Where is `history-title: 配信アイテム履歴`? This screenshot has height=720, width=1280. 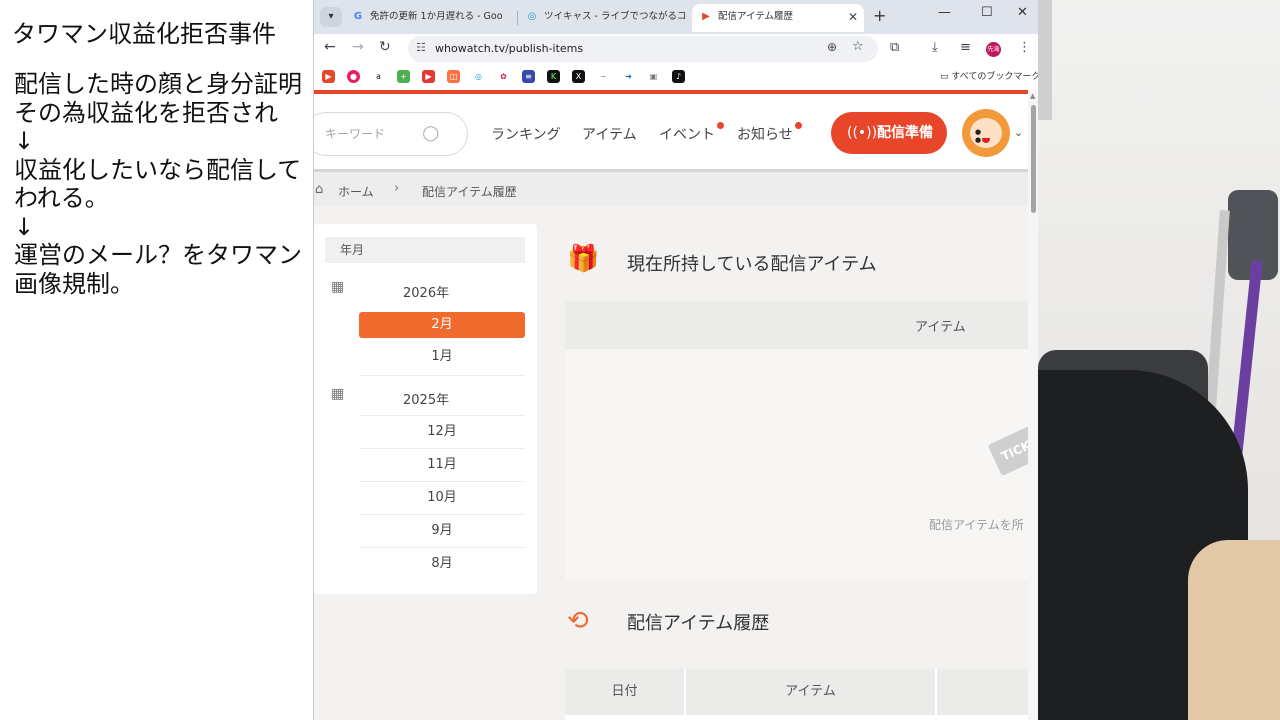
history-title: 配信アイテム履歴 is located at coordinates (698, 623).